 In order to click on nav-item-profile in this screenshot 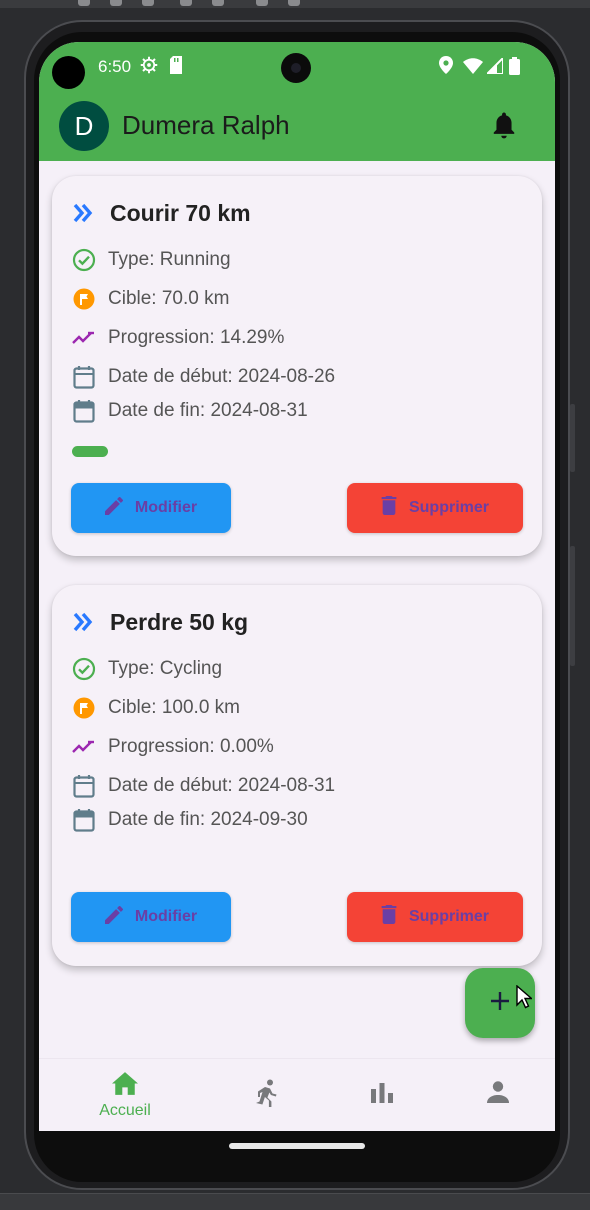, I will do `click(496, 1095)`.